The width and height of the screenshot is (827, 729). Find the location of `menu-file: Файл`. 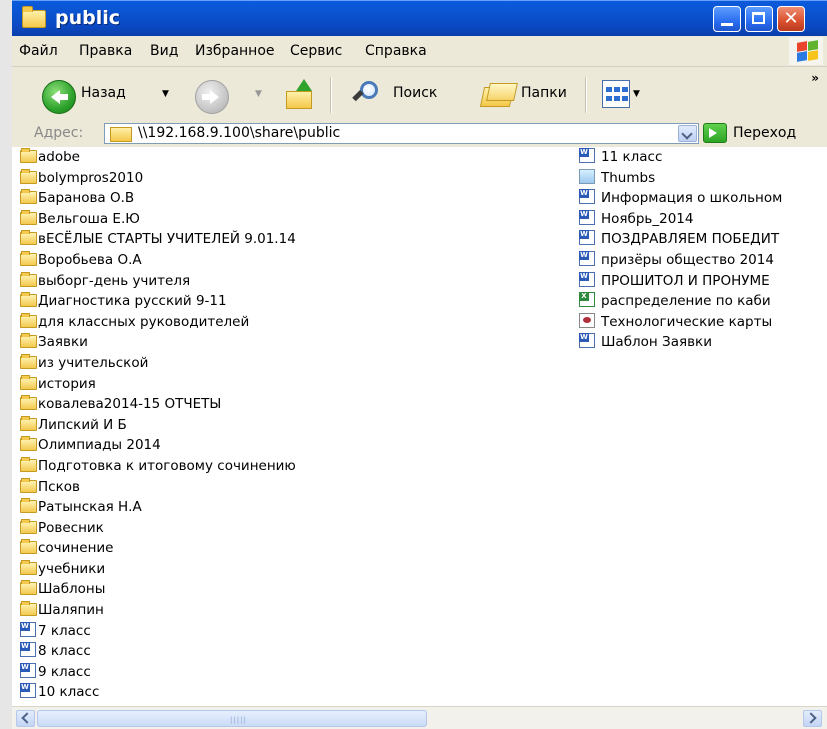

menu-file: Файл is located at coordinates (38, 51).